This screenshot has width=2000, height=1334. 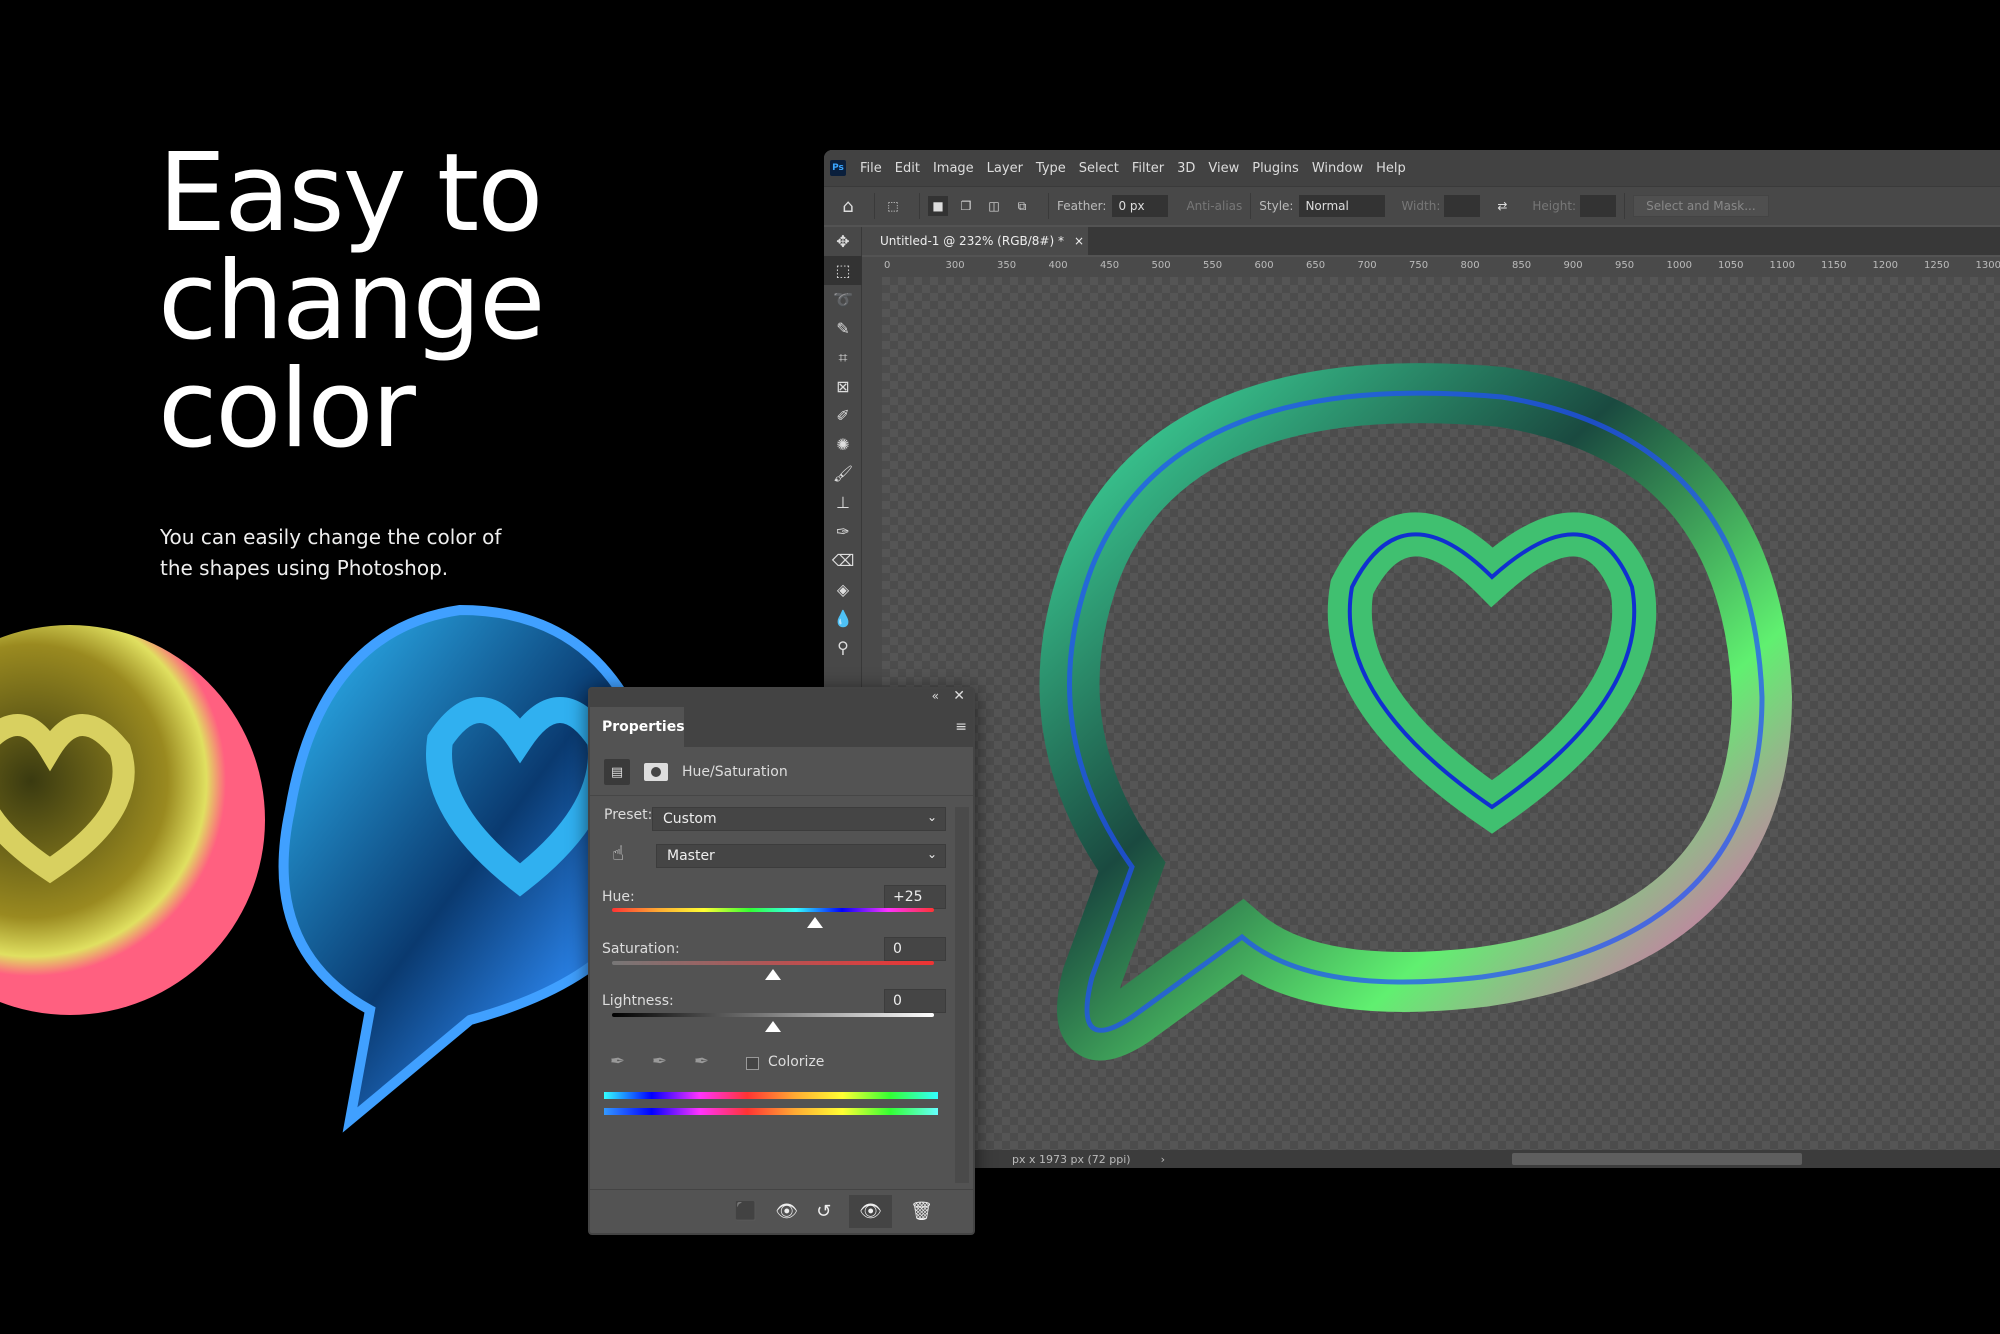 What do you see at coordinates (1342, 206) in the screenshot?
I see `style-select: Normal` at bounding box center [1342, 206].